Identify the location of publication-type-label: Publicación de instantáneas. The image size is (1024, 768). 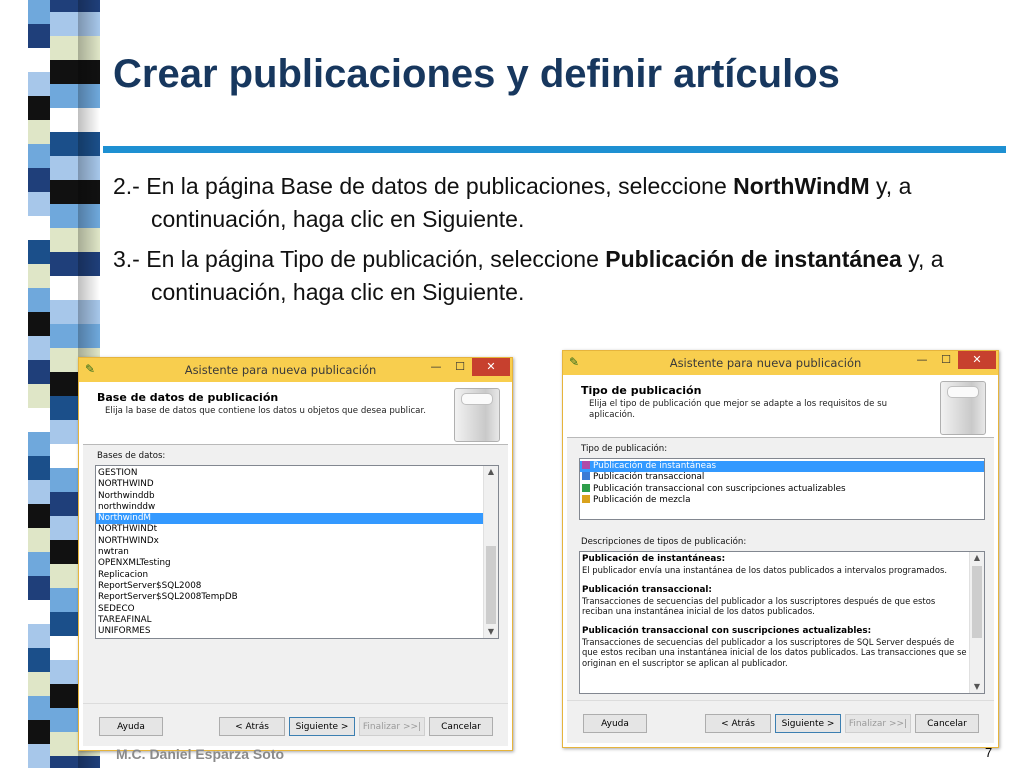
(655, 466).